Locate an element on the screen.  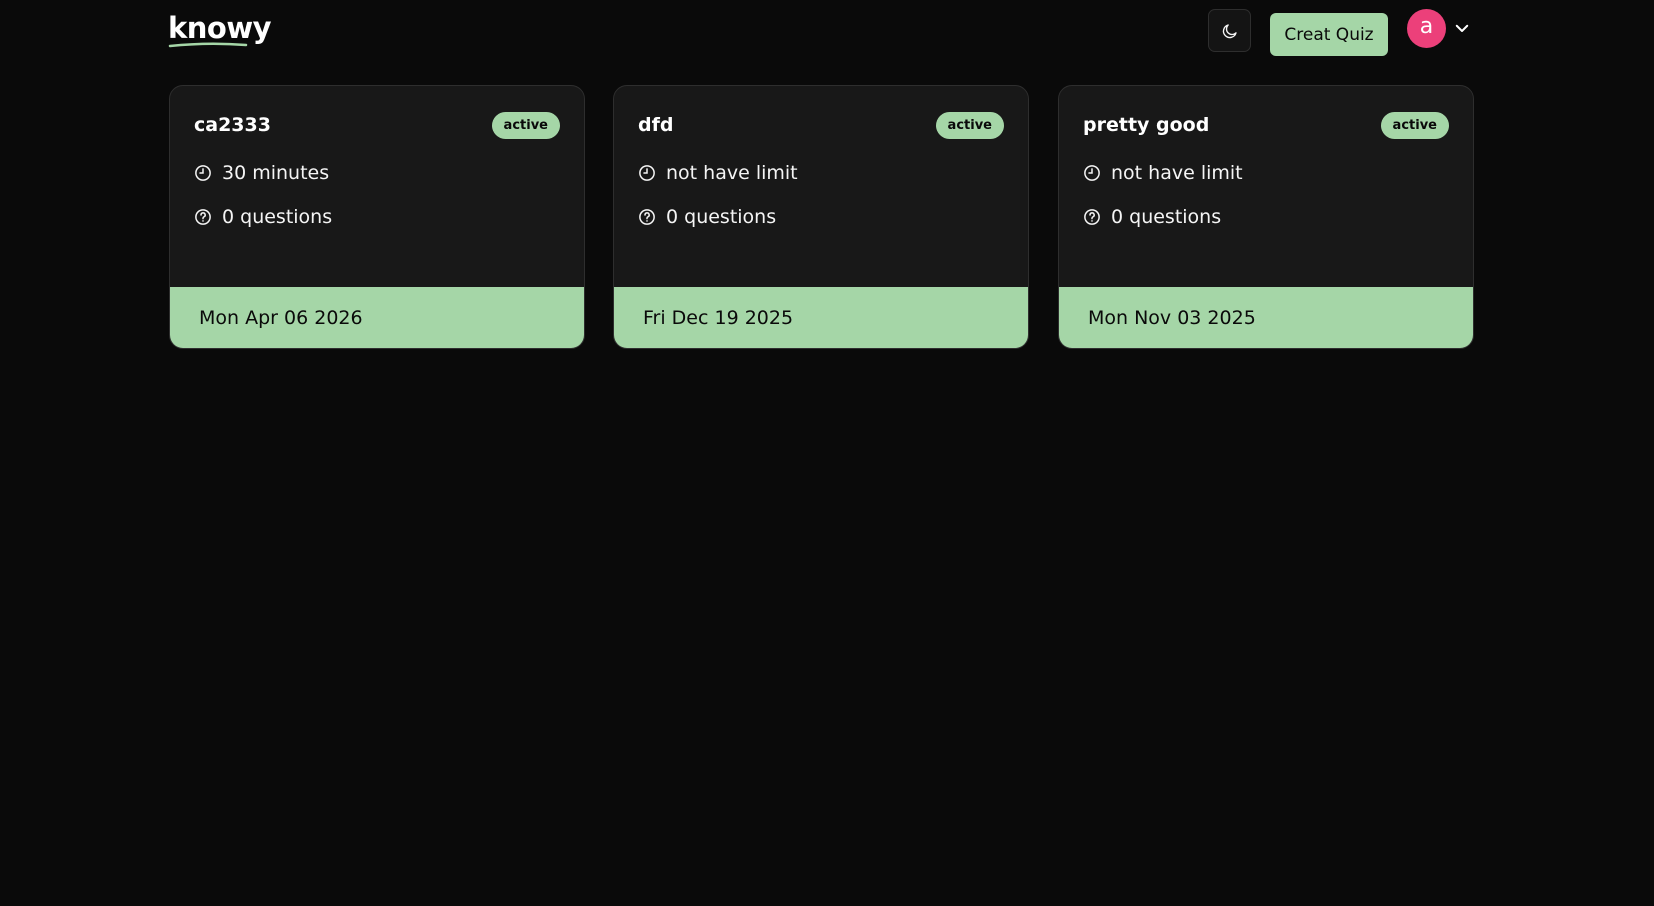
quiz-date-footer: Mon Nov 03 2025 is located at coordinates (1266, 317).